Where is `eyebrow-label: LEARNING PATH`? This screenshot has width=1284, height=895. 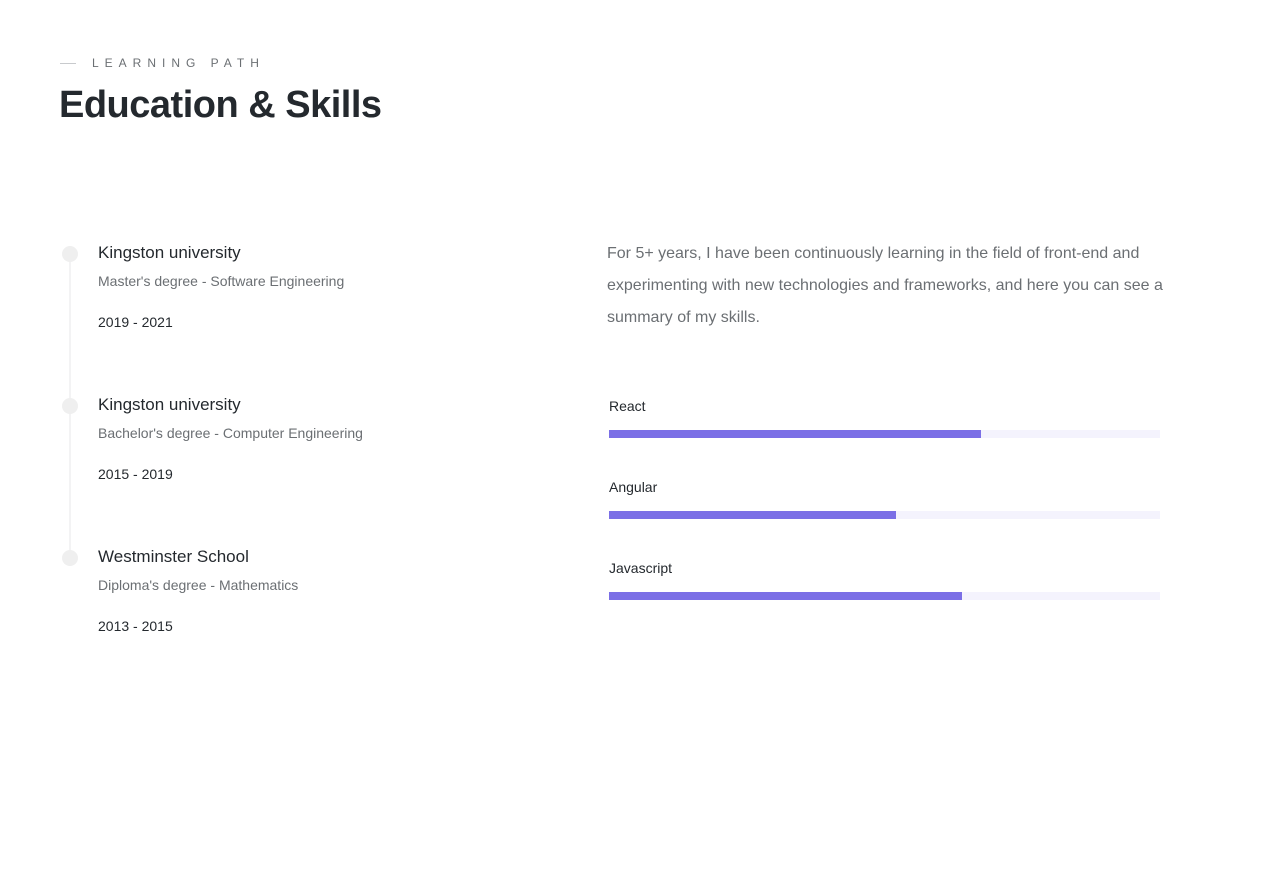
eyebrow-label: LEARNING PATH is located at coordinates (178, 63).